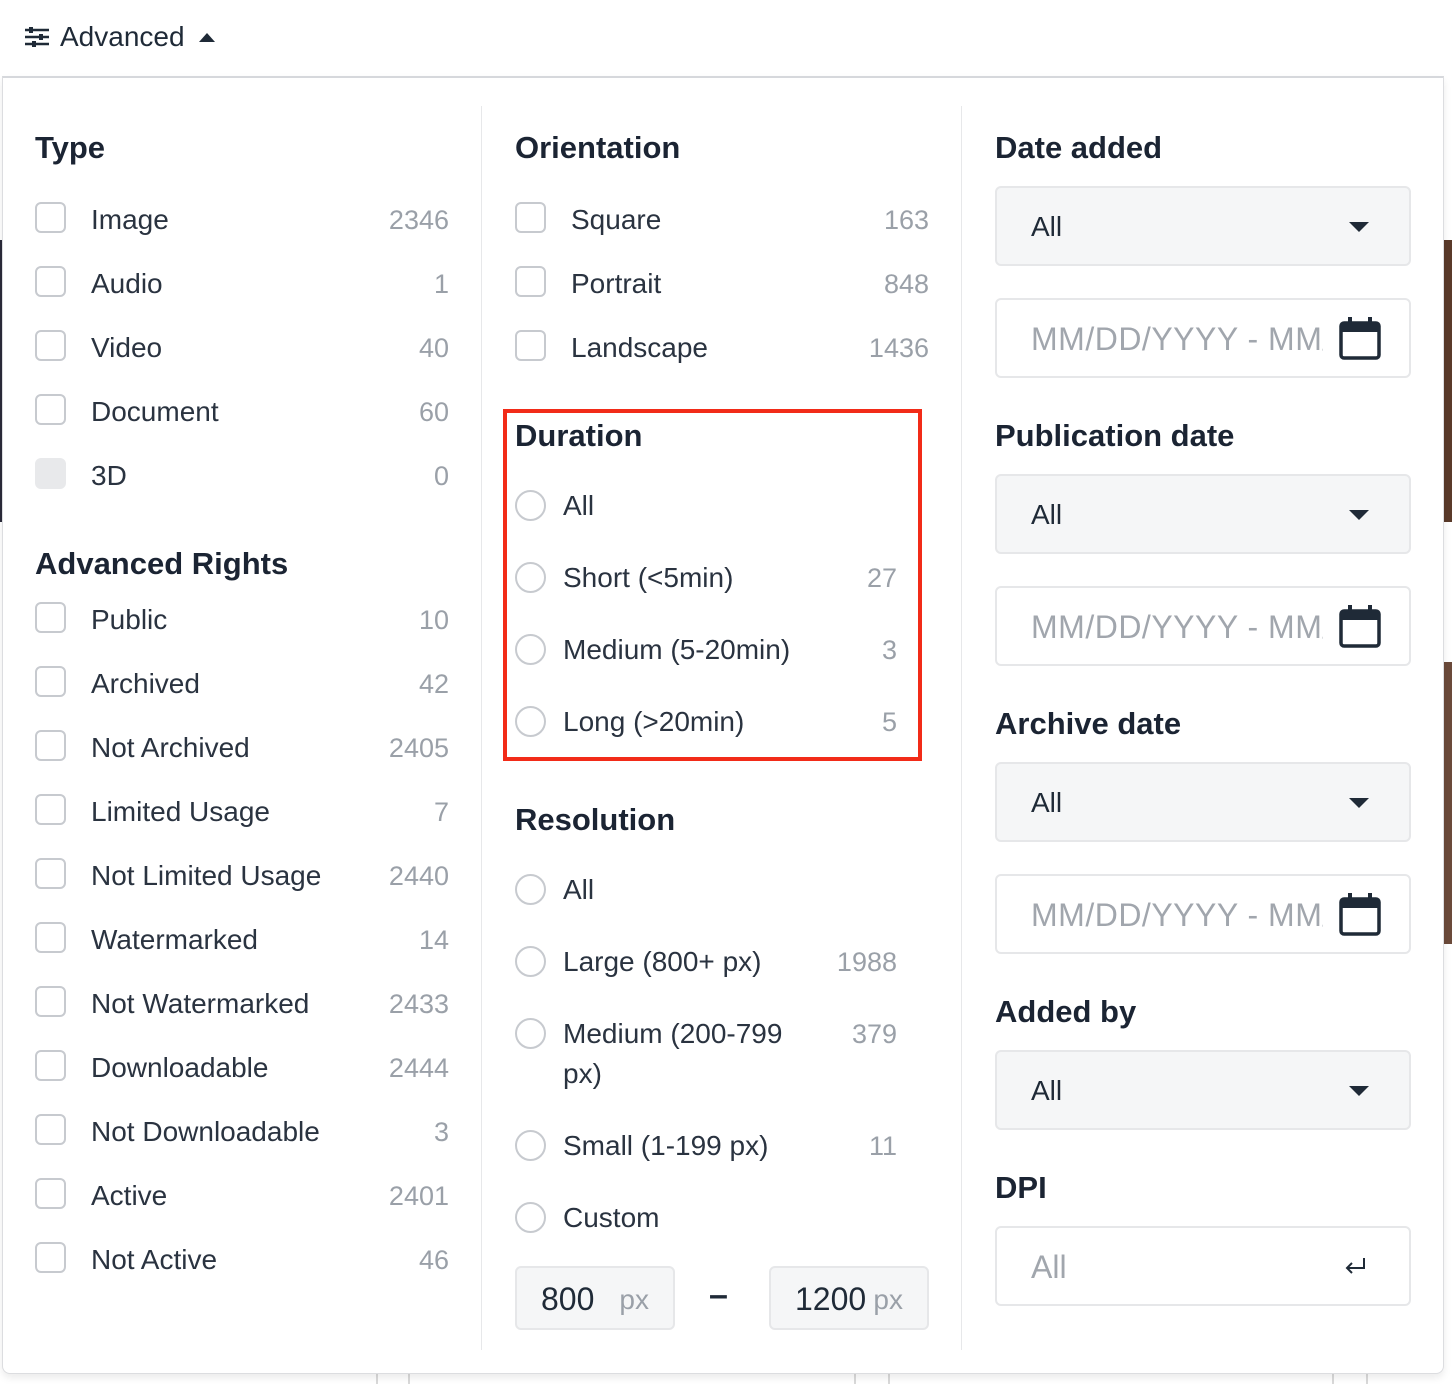  What do you see at coordinates (242, 876) in the screenshot?
I see `rights-option-not-limited-usage: Not Limited Usage 2440` at bounding box center [242, 876].